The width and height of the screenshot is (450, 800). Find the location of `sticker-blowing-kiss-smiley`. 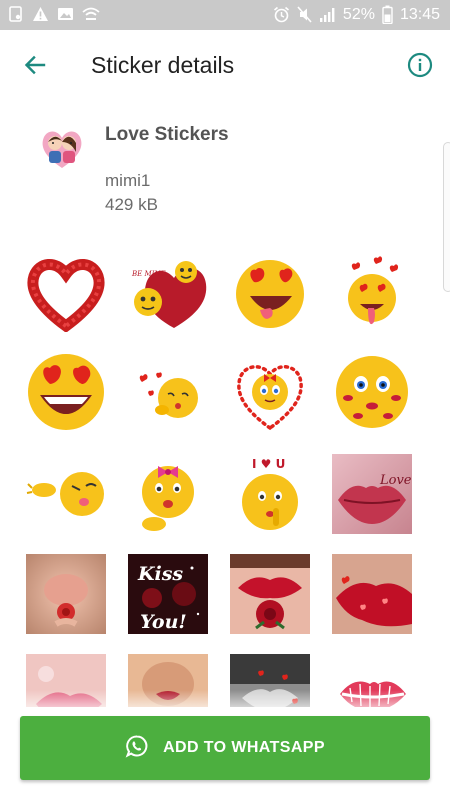

sticker-blowing-kiss-smiley is located at coordinates (168, 392).